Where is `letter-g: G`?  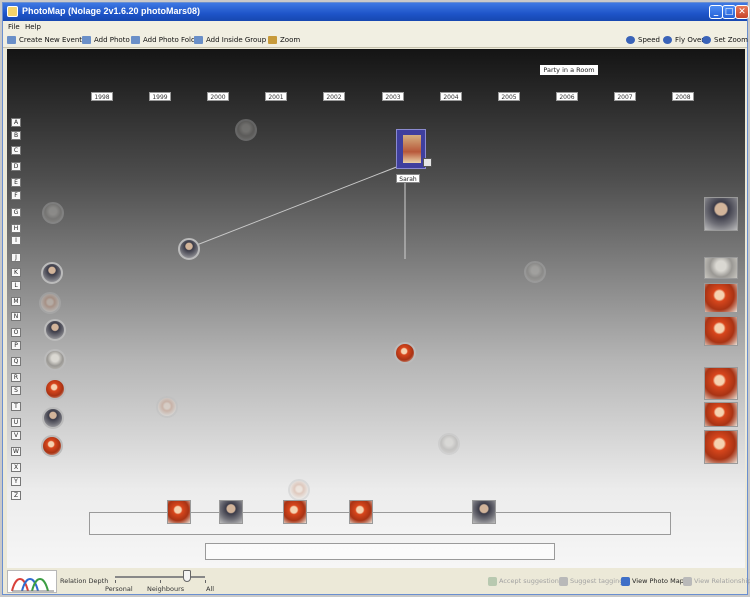
letter-g: G is located at coordinates (16, 212).